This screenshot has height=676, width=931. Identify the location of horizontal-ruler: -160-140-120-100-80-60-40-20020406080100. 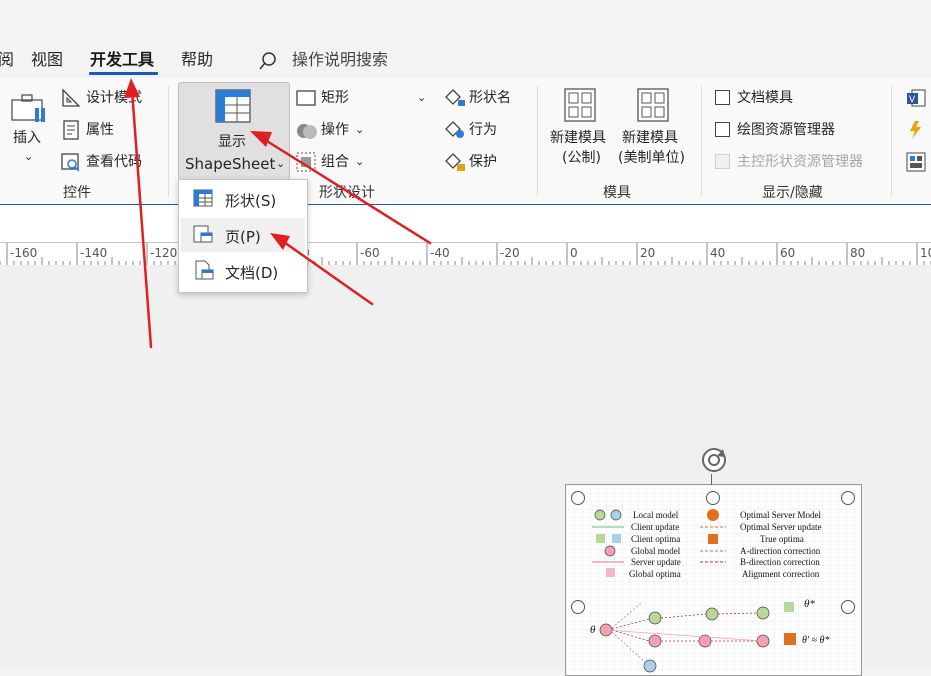
(465, 254).